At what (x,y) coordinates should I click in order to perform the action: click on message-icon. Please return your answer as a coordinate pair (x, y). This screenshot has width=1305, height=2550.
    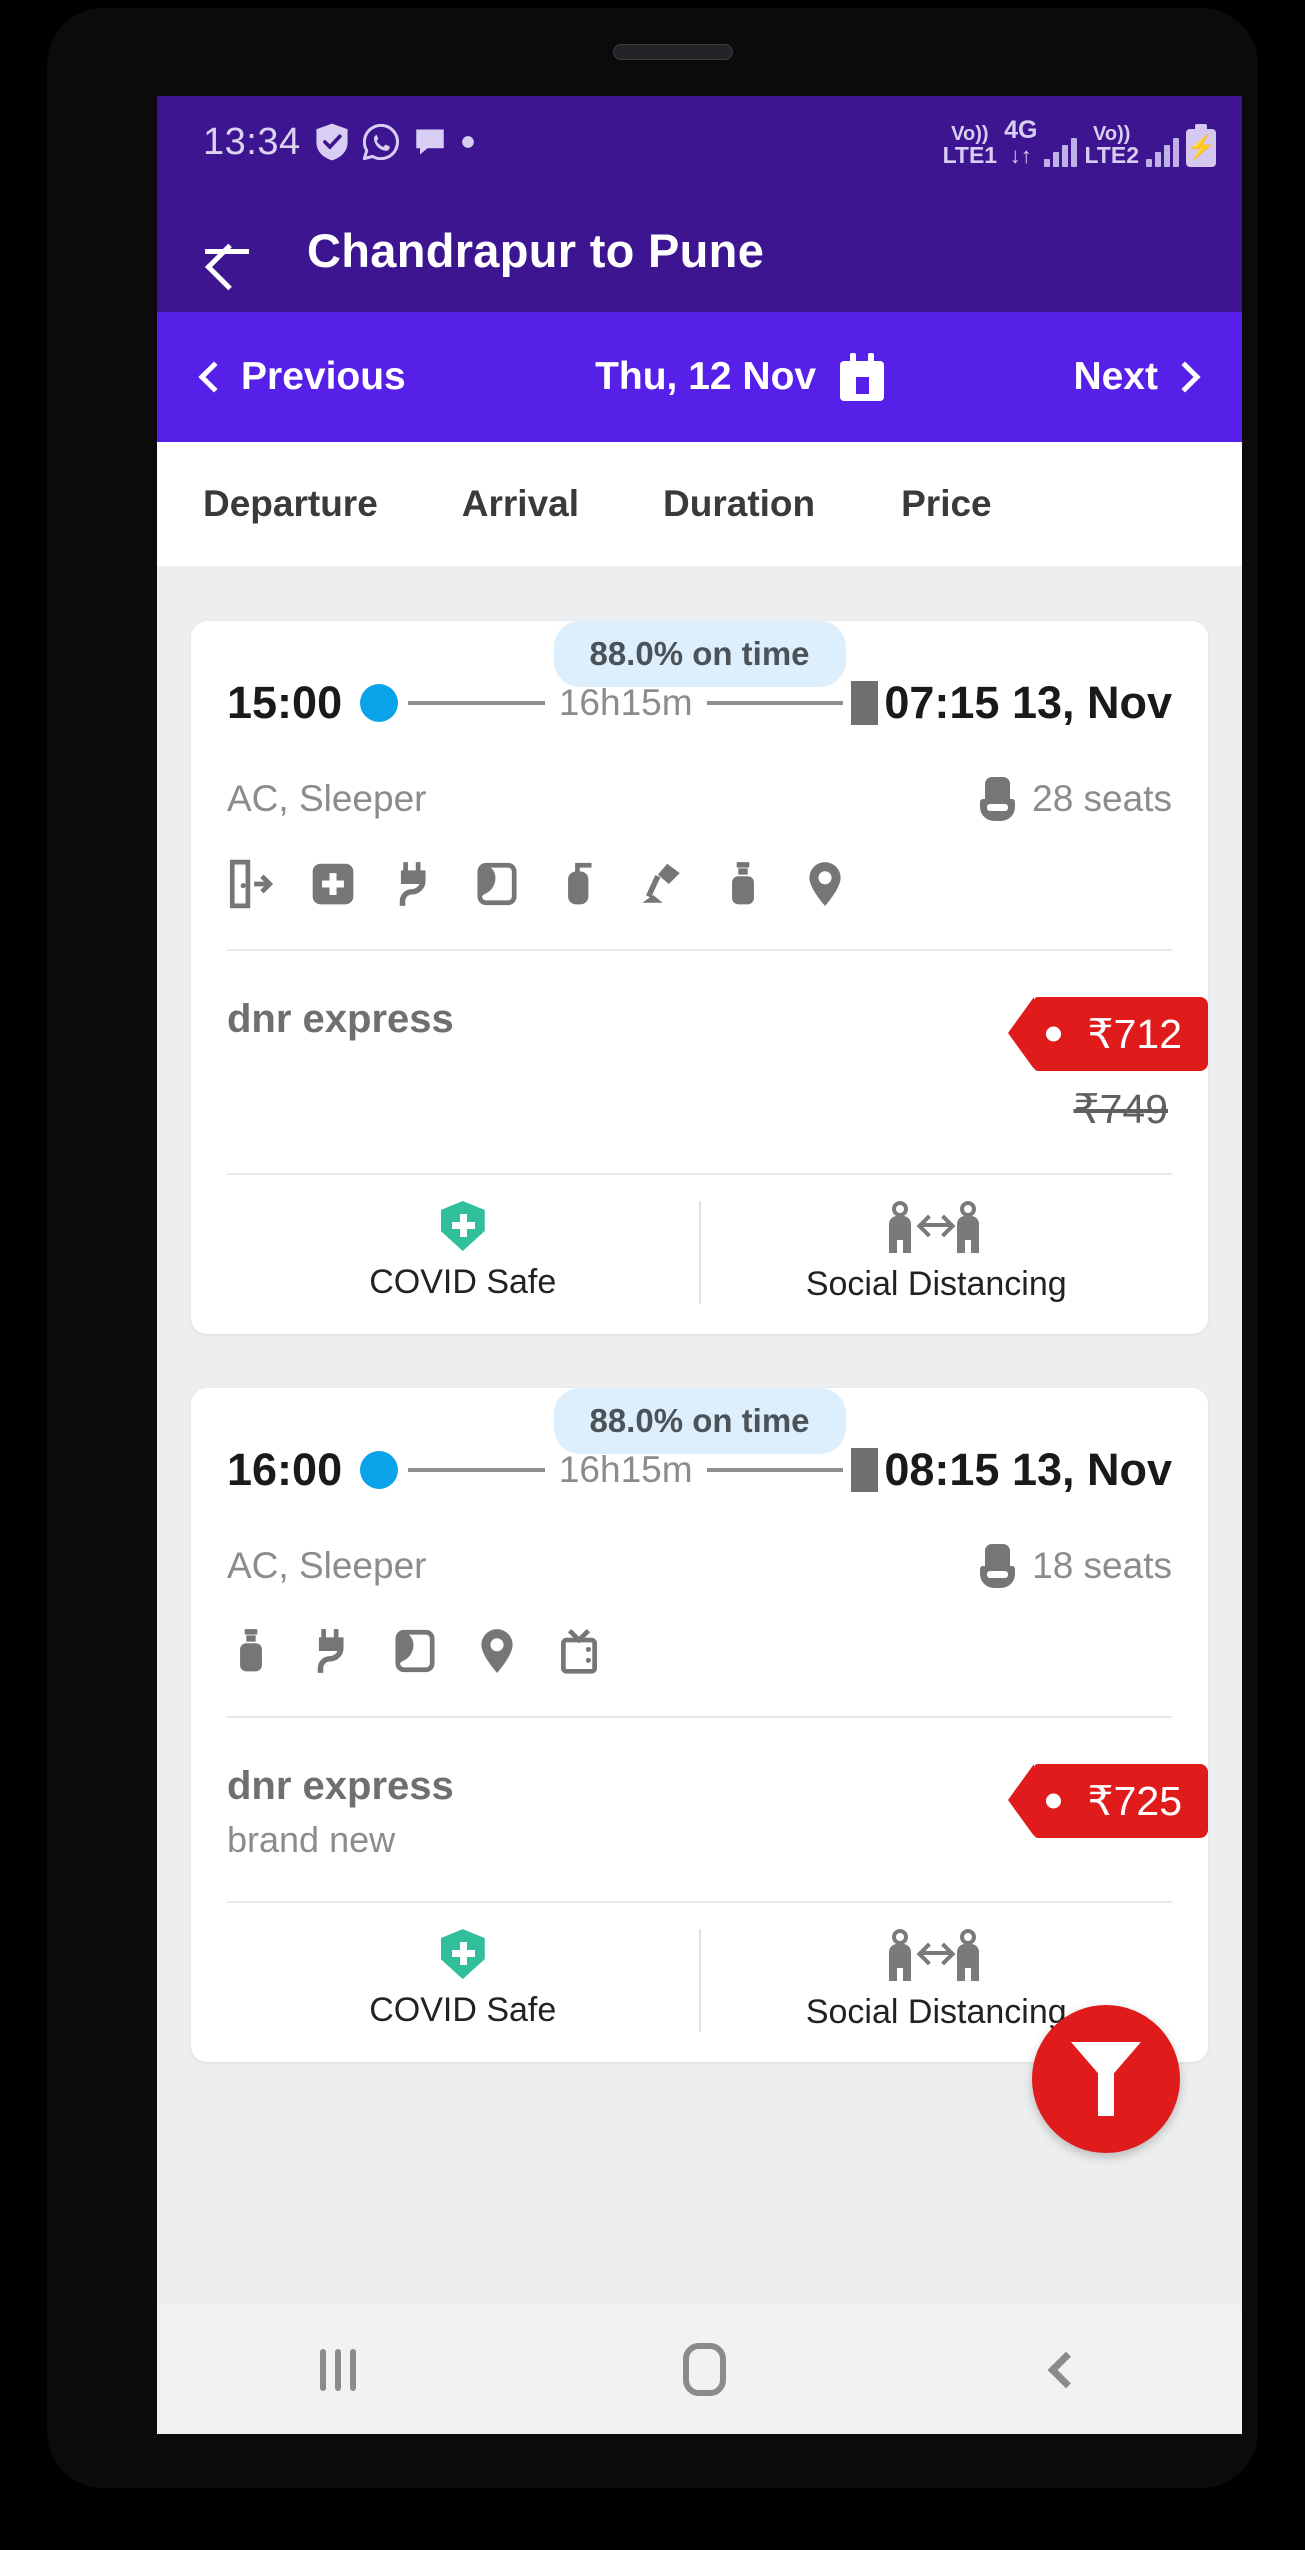
    Looking at the image, I should click on (430, 142).